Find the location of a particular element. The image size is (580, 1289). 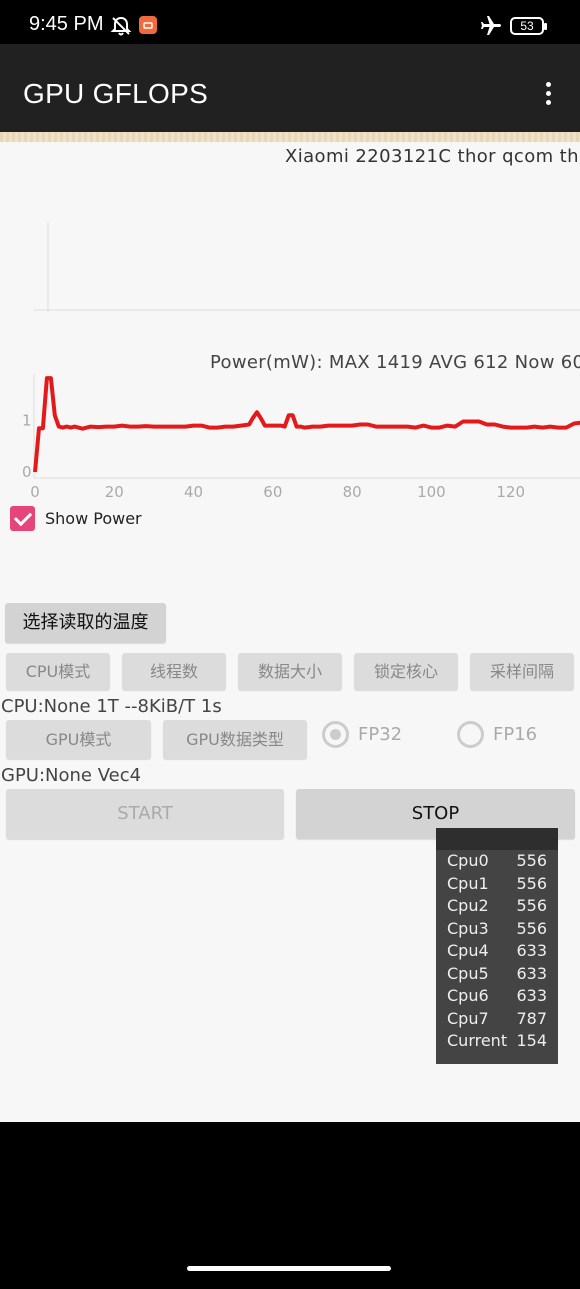

freq-row: Cpu2 556 is located at coordinates (497, 906).